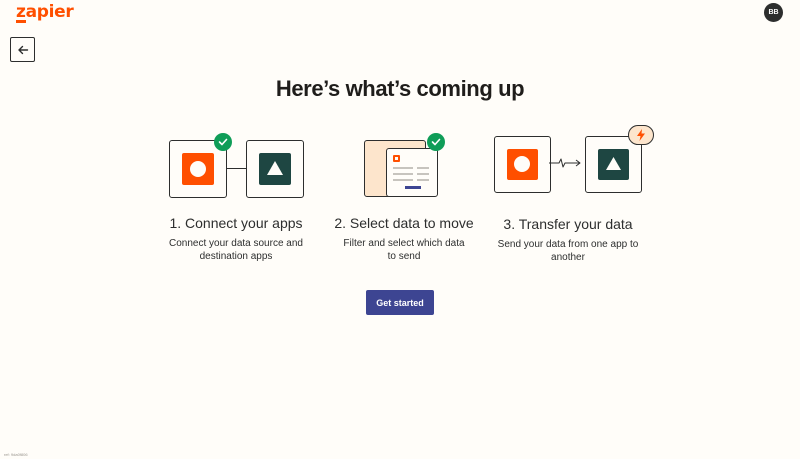 Image resolution: width=800 pixels, height=459 pixels. I want to click on lightning-icon, so click(641, 135).